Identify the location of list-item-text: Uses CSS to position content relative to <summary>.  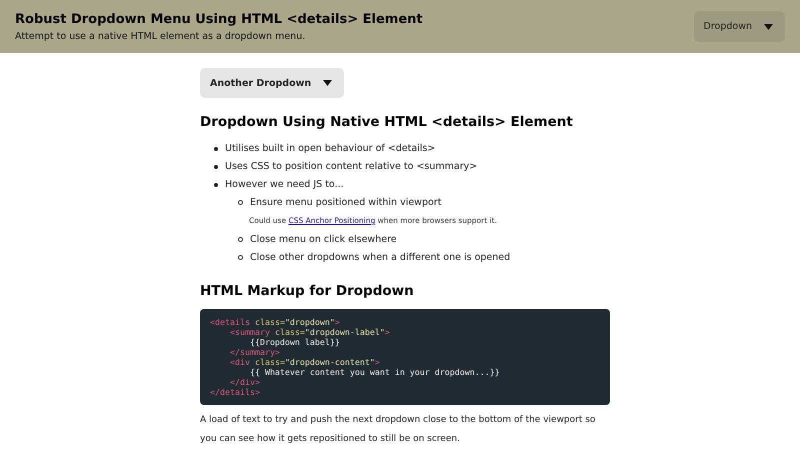
(351, 166).